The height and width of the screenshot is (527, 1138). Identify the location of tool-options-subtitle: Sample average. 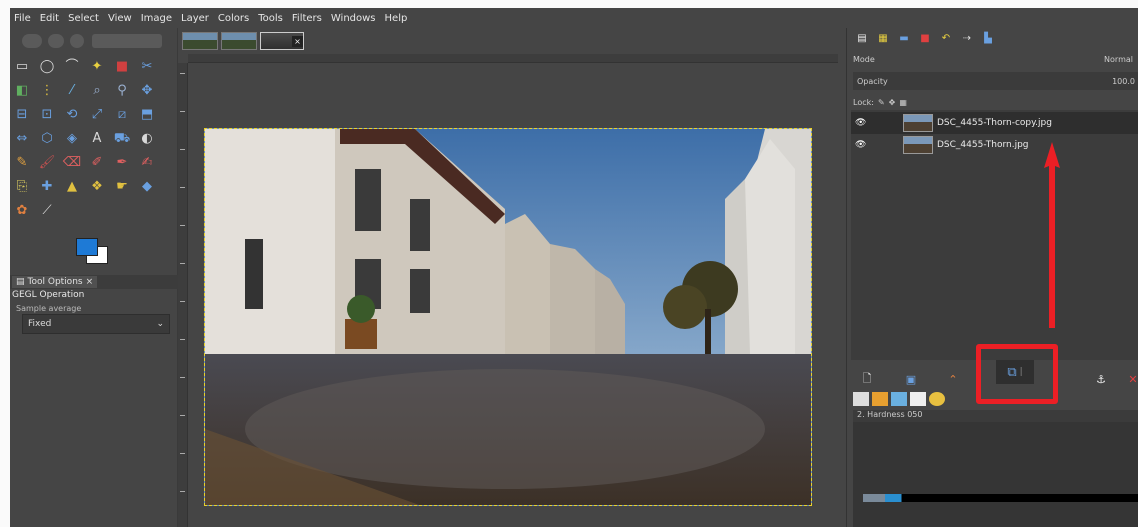
(48, 308).